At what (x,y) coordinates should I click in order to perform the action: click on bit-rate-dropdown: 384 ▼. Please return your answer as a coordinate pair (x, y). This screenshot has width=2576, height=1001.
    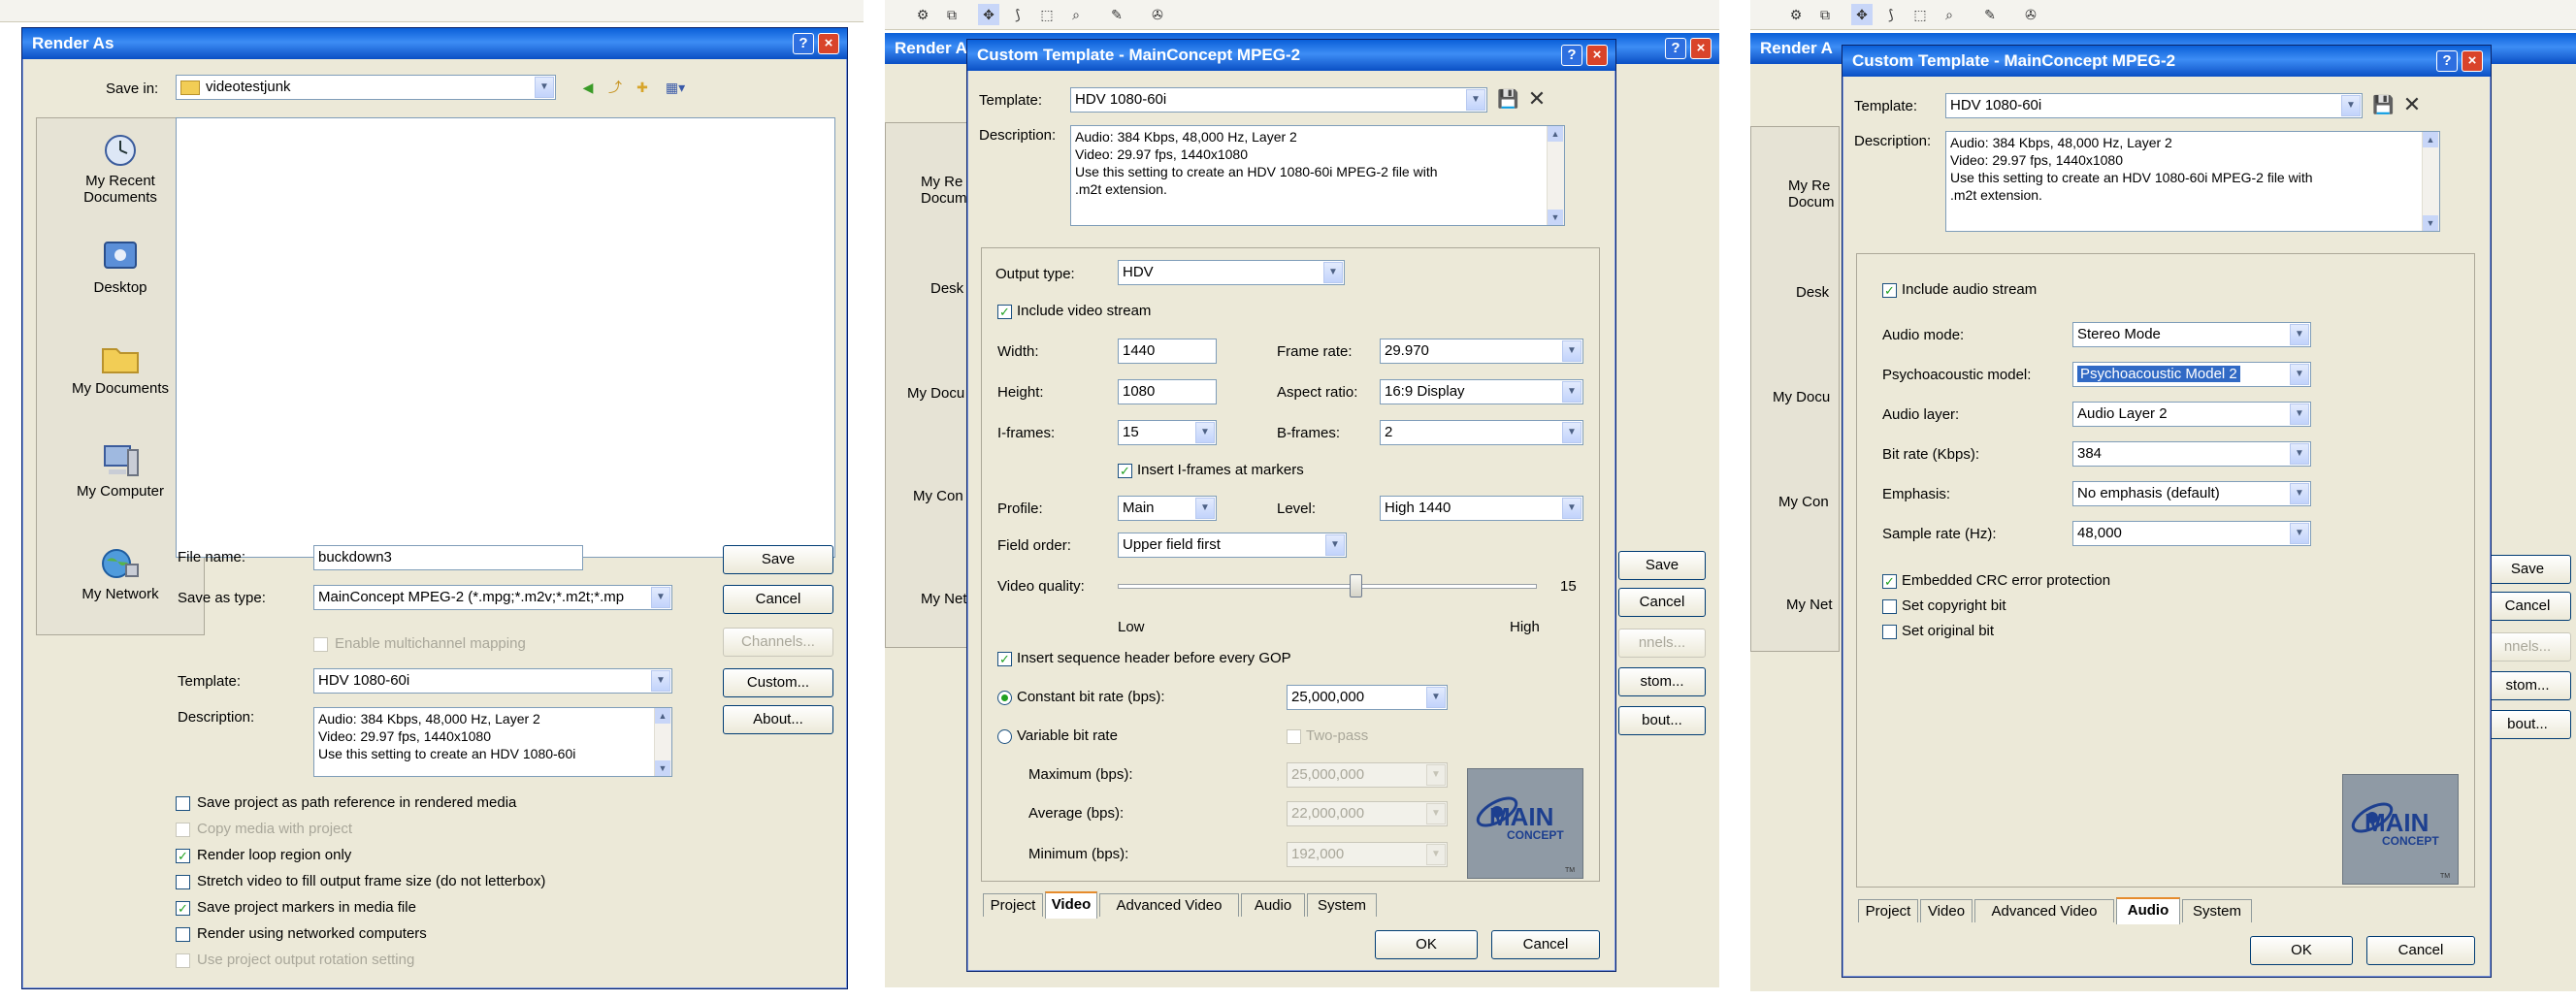
    Looking at the image, I should click on (2192, 454).